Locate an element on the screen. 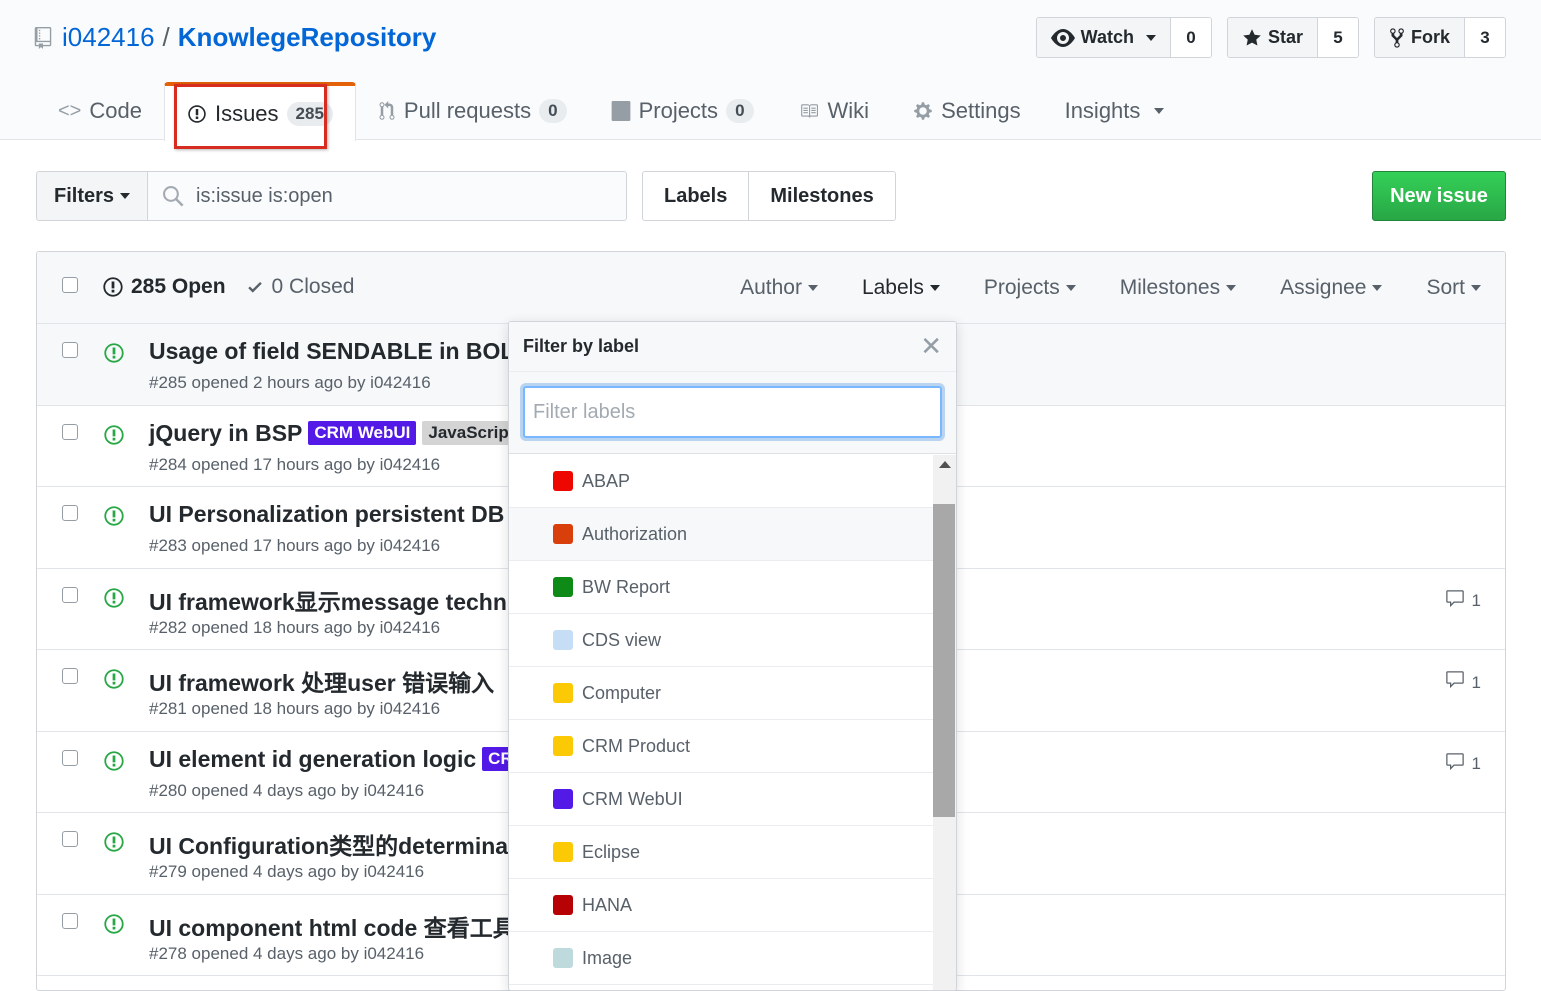  star-icon is located at coordinates (1252, 36).